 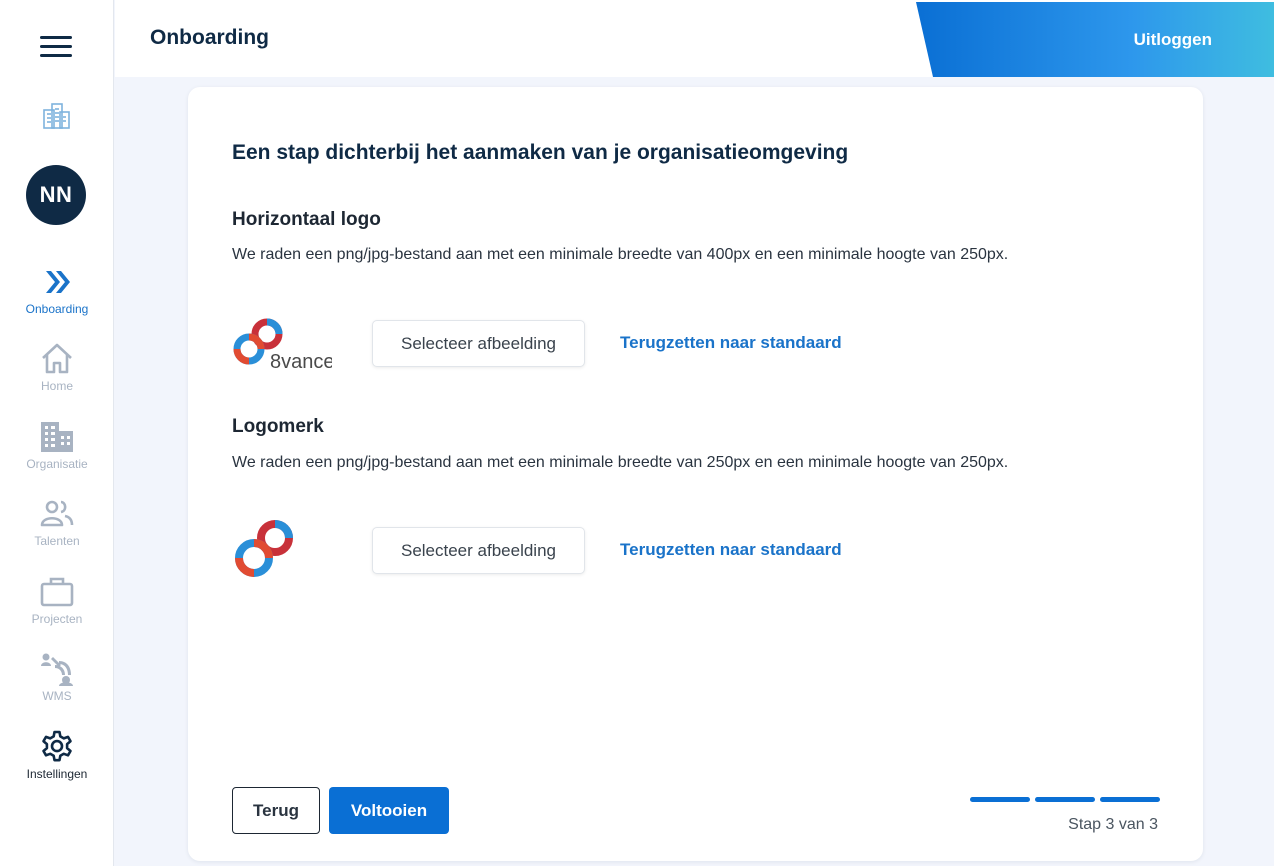 I want to click on sidebar-item-label: Organisatie, so click(x=57, y=464).